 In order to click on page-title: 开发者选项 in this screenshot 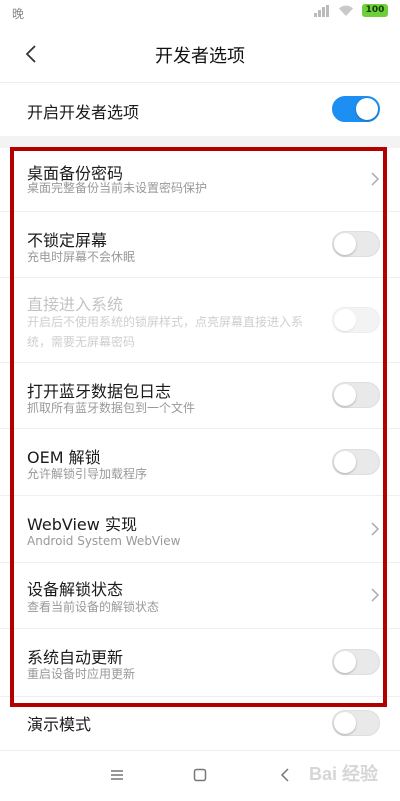, I will do `click(200, 56)`.